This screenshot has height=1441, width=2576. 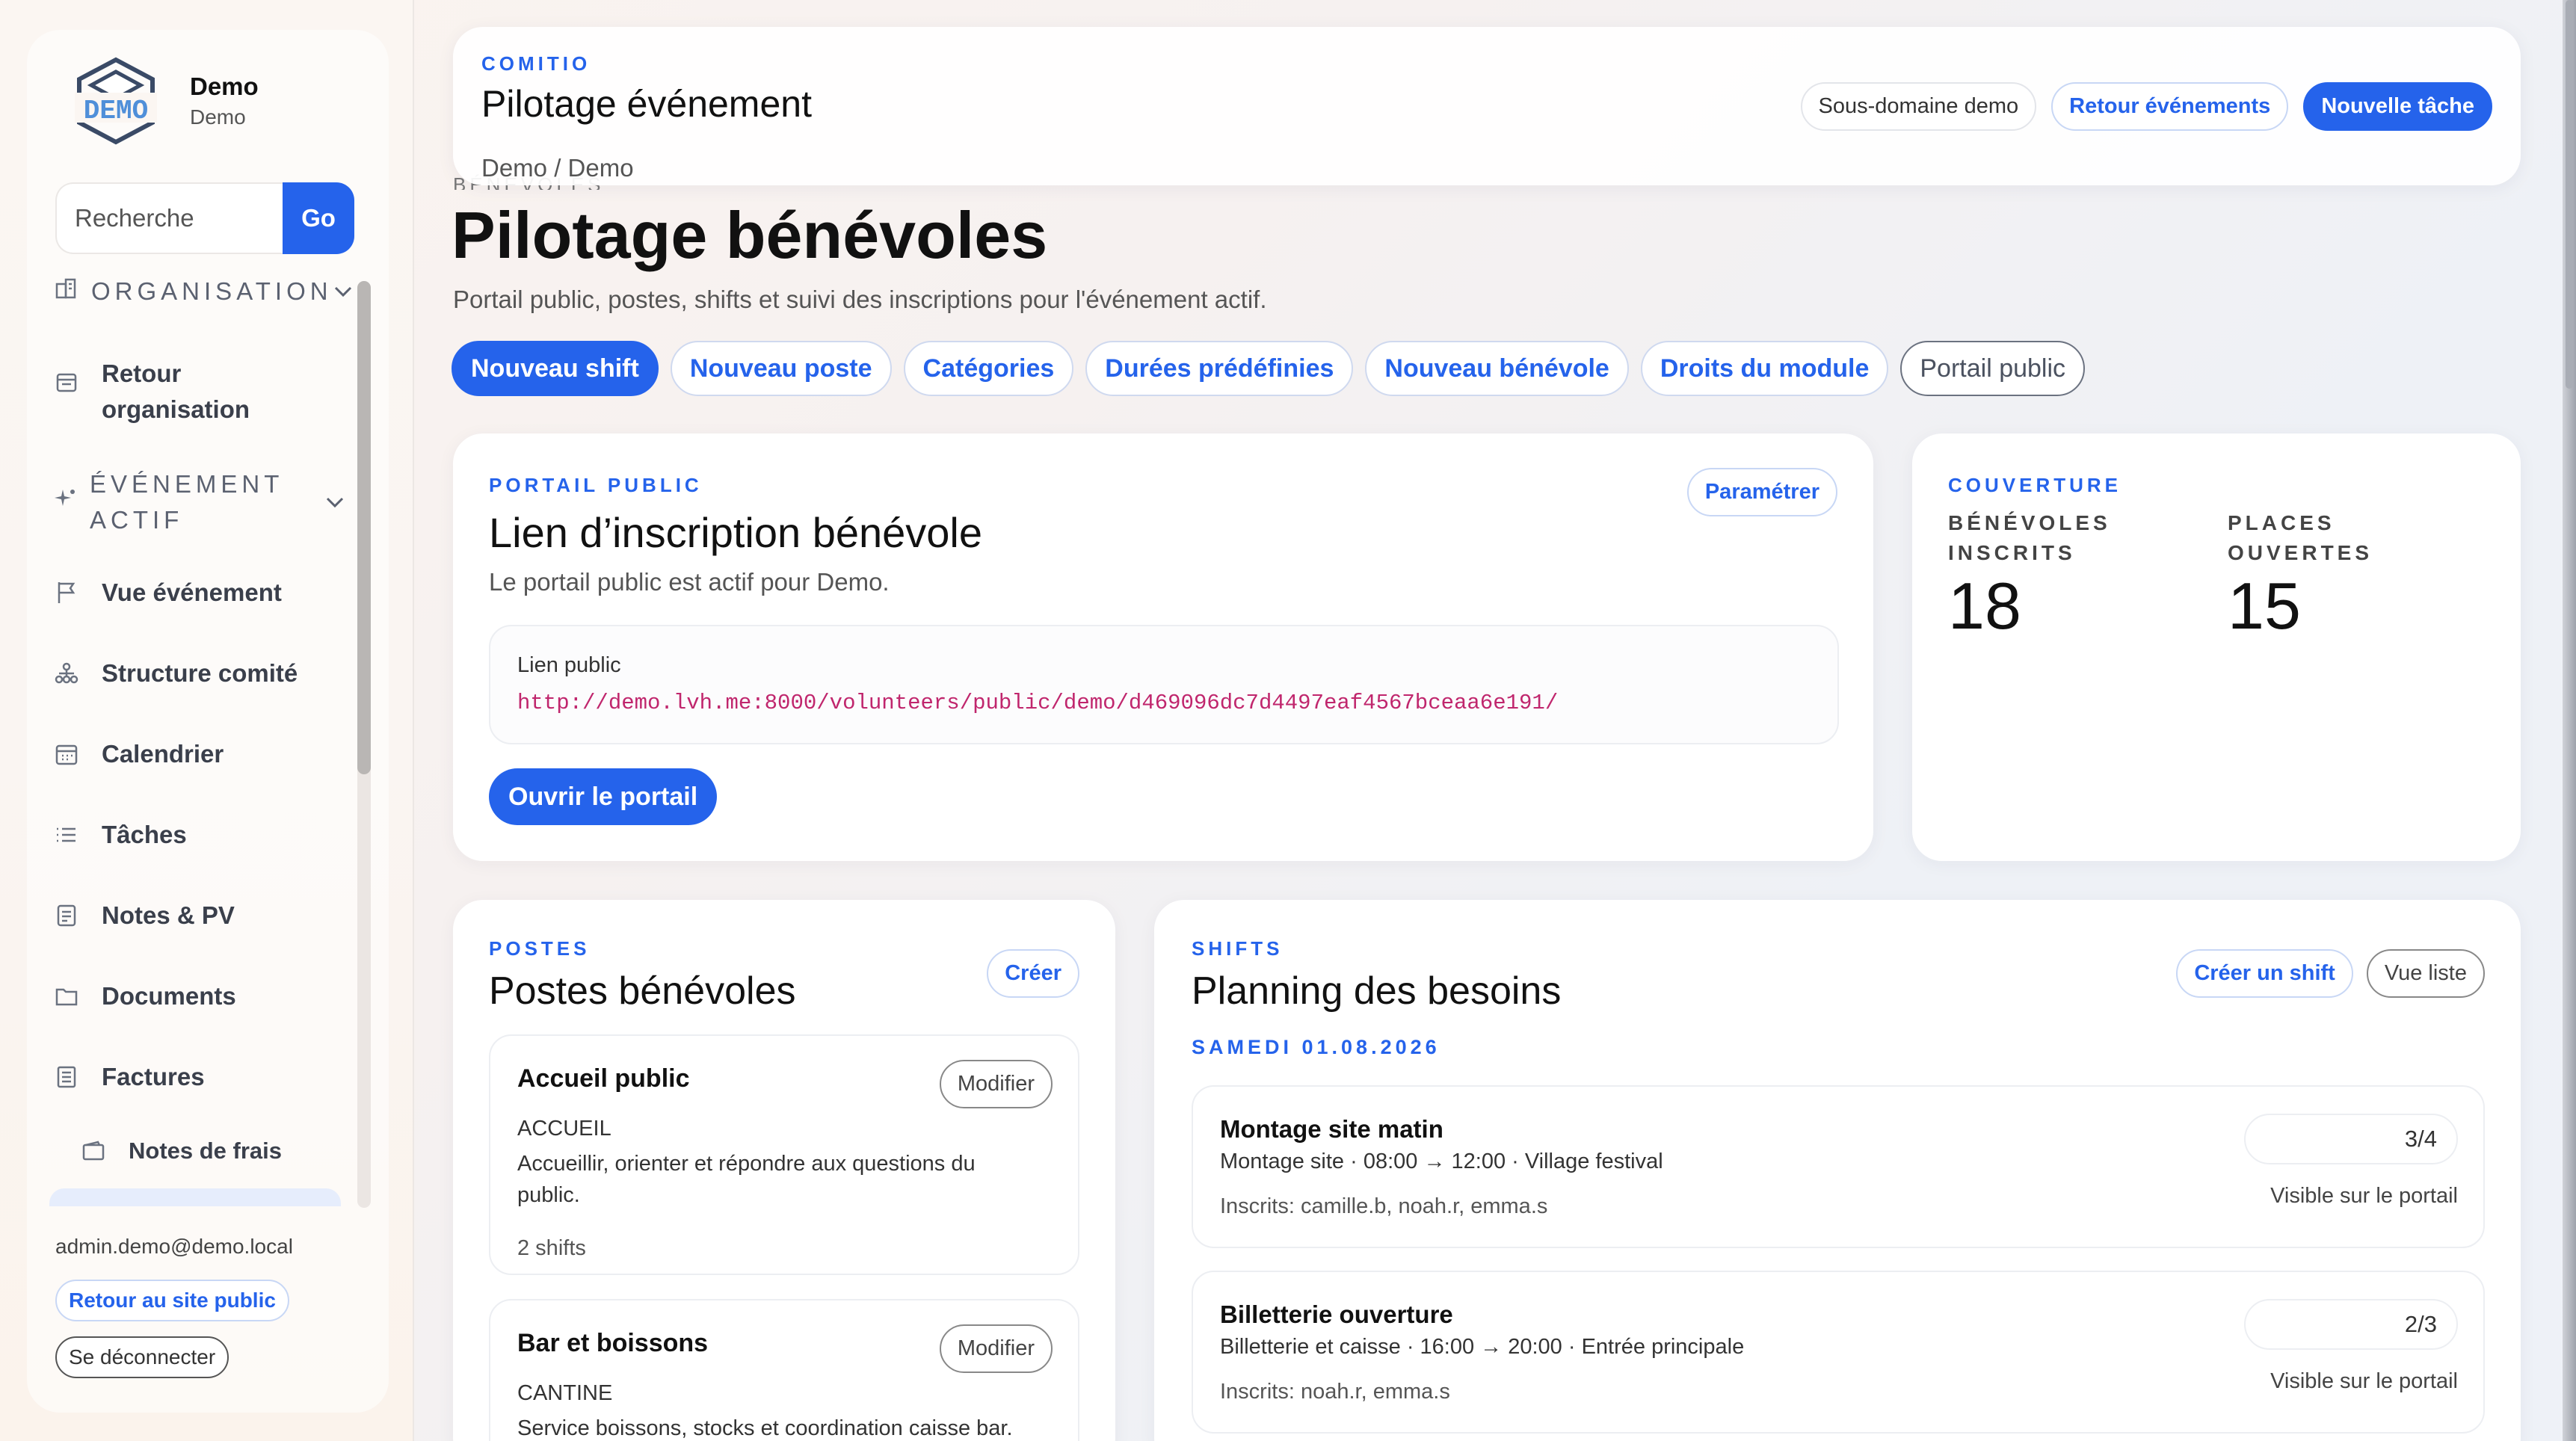 I want to click on sidebar-item-documents: Documents, so click(x=145, y=996).